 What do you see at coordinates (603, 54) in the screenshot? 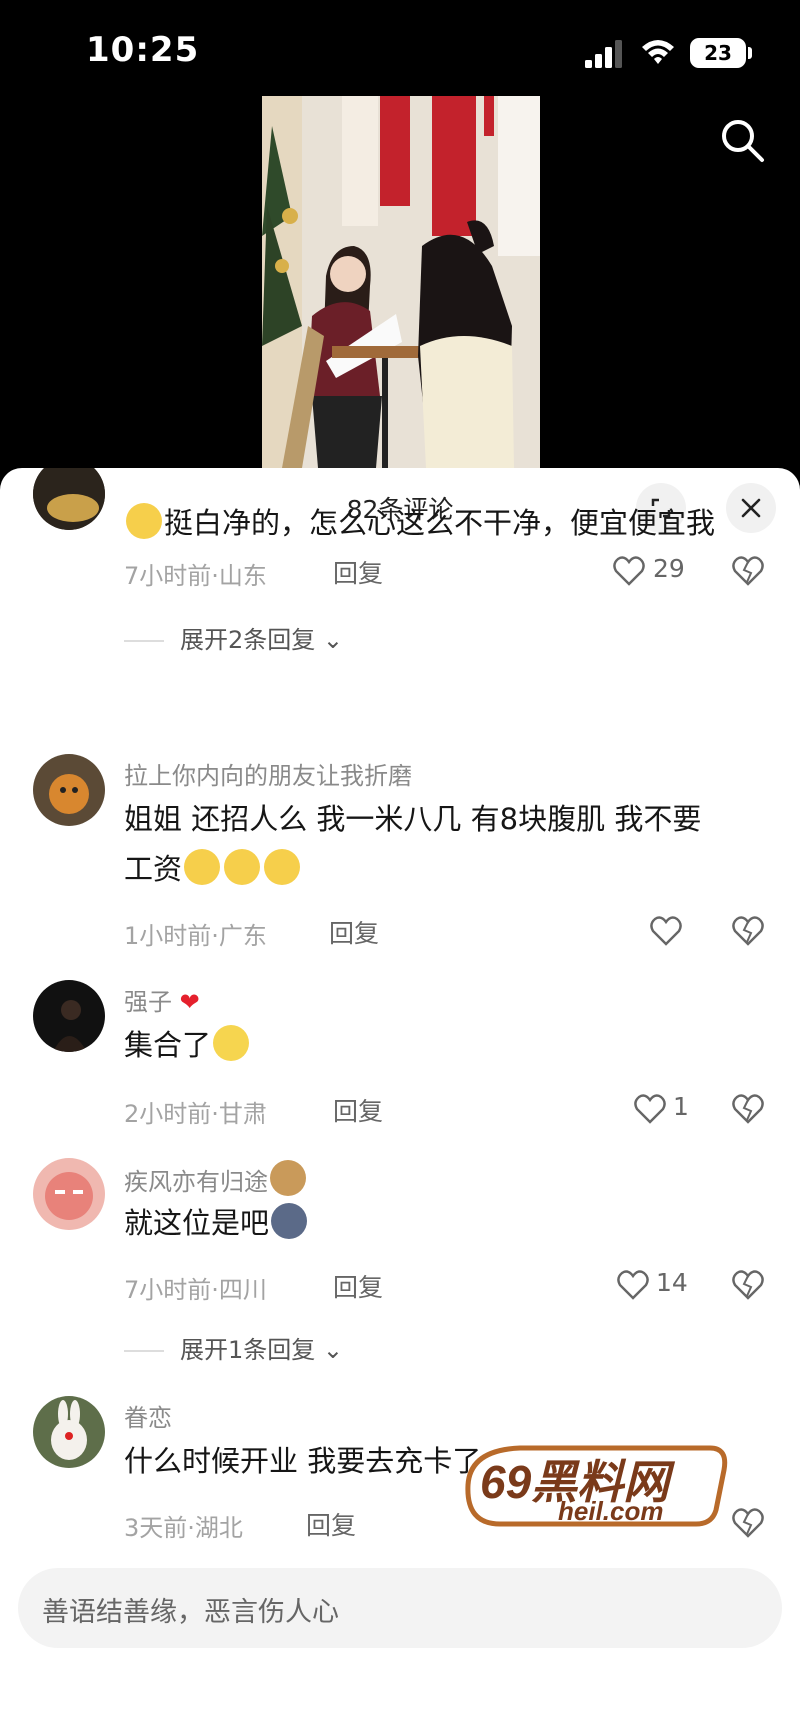
I see `signal-icon` at bounding box center [603, 54].